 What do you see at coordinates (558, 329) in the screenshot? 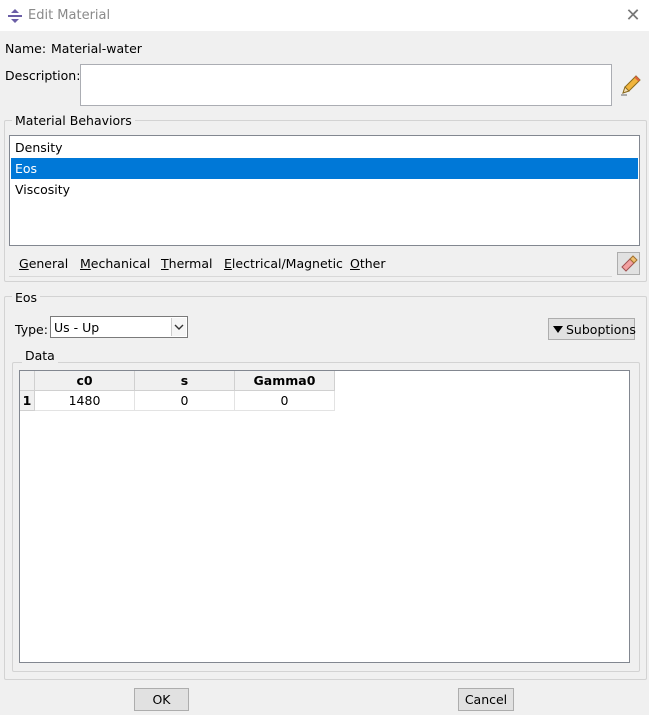
I see `triangle-down-icon` at bounding box center [558, 329].